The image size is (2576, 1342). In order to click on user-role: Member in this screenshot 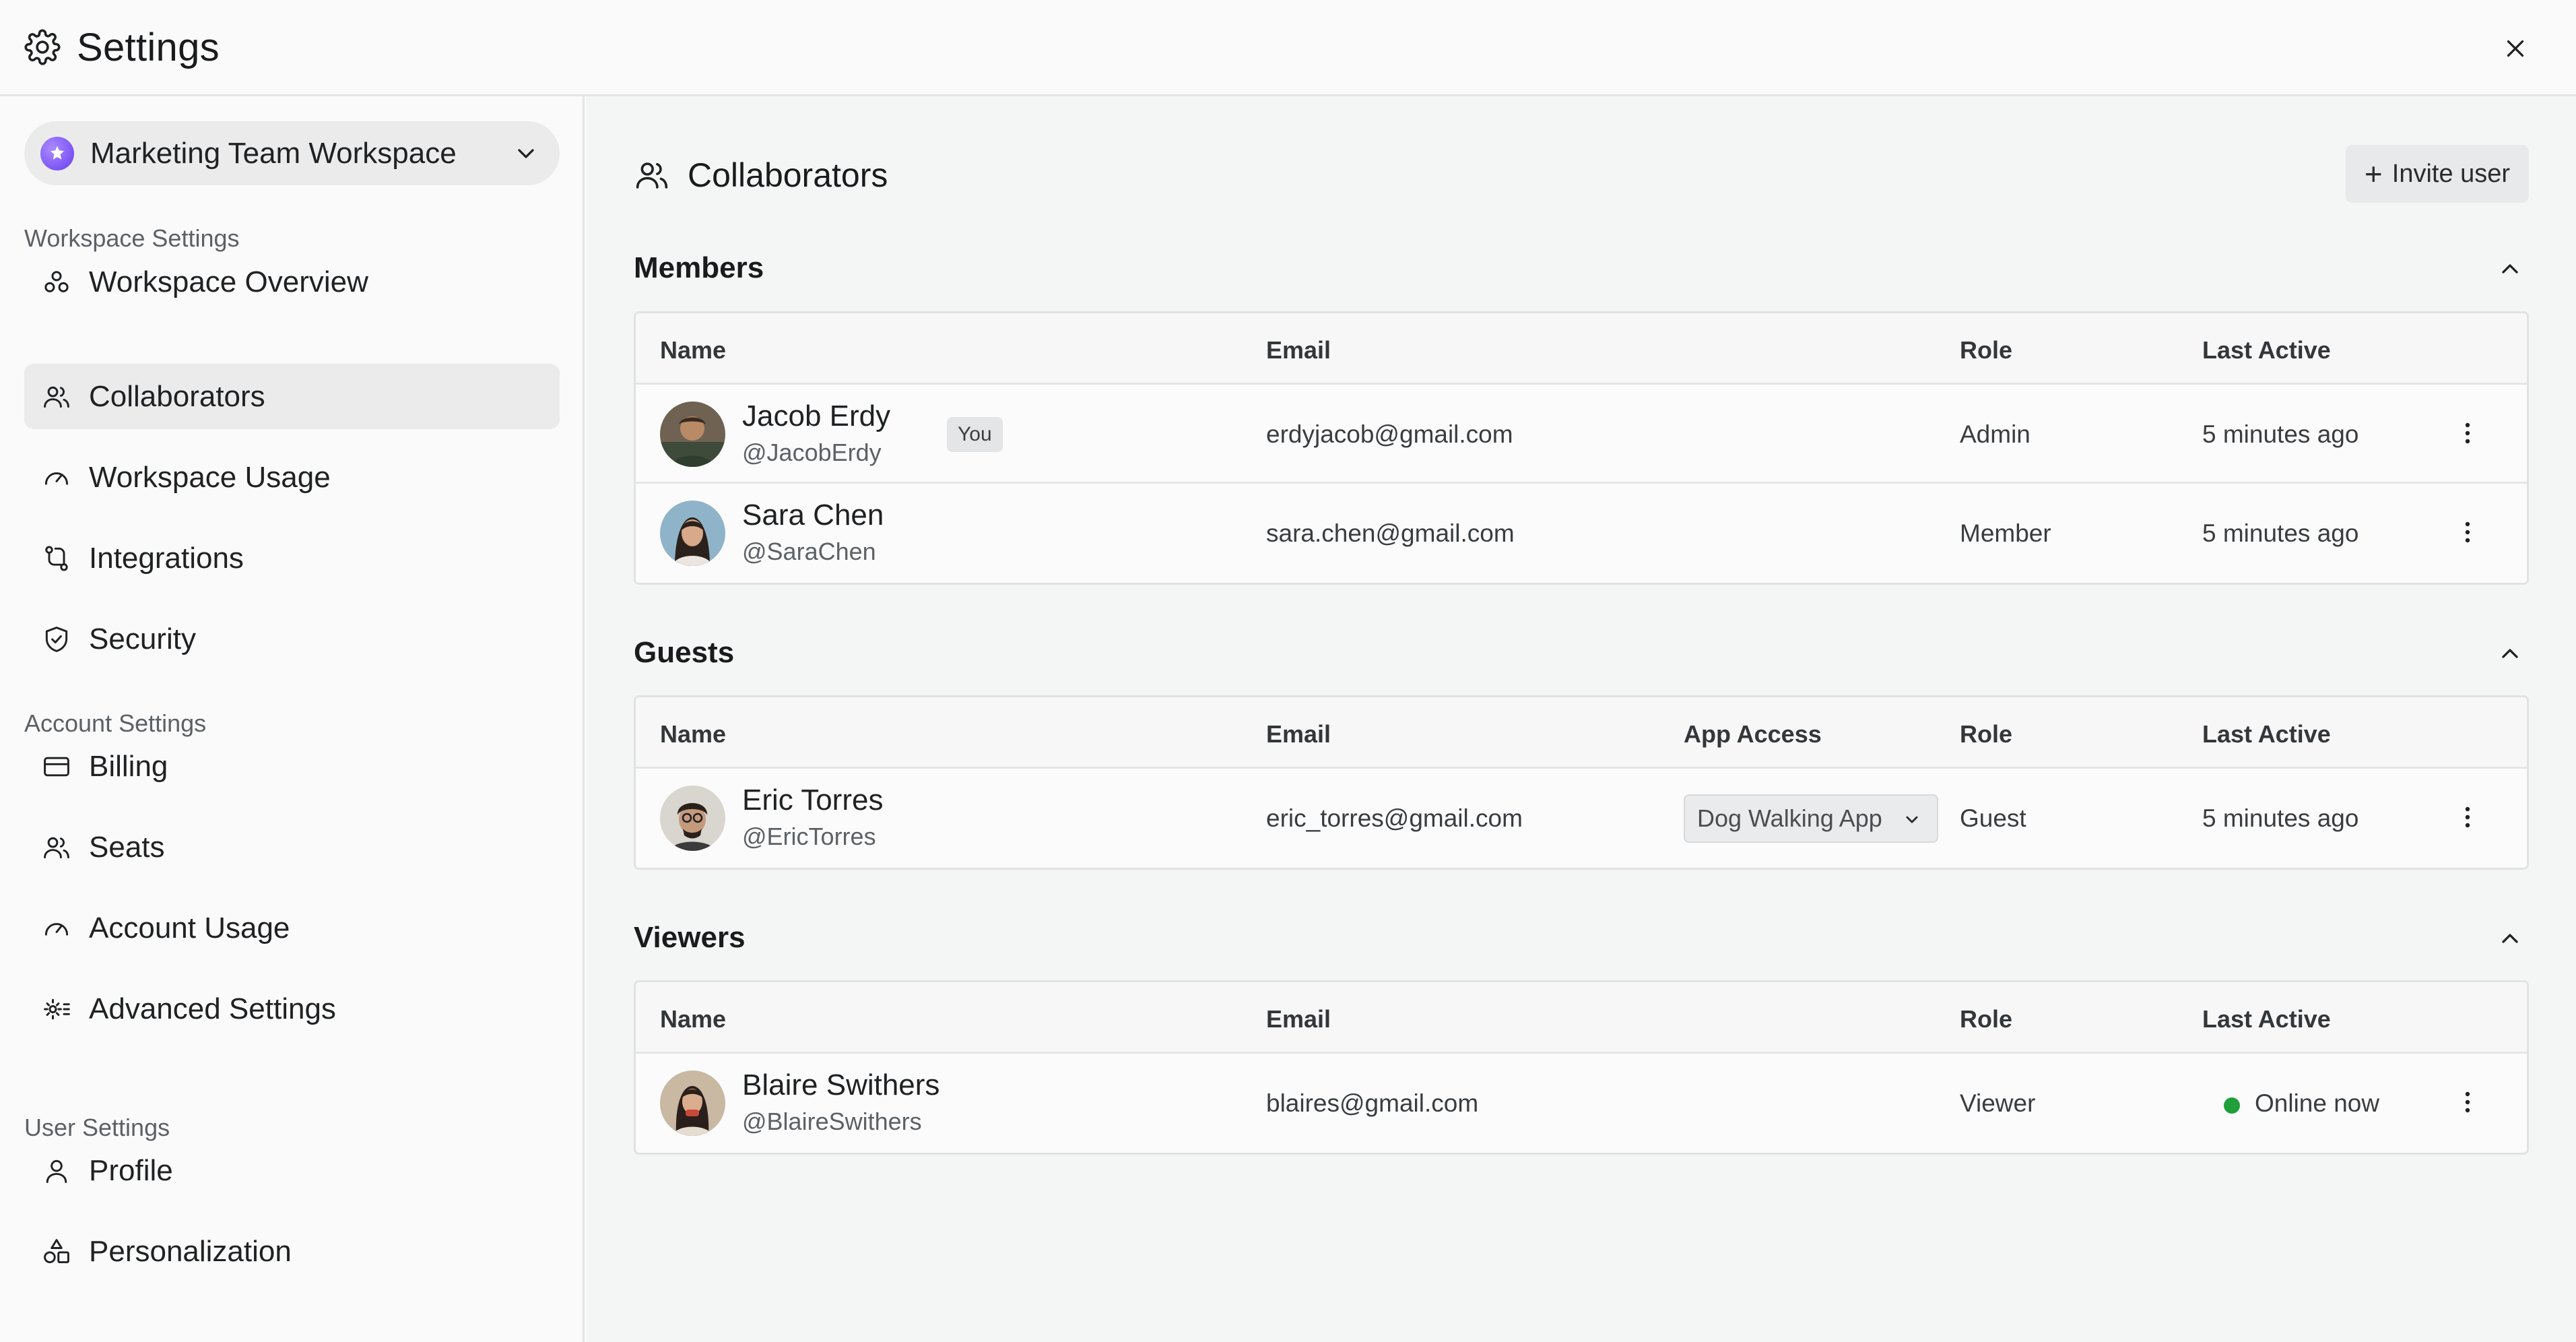, I will do `click(2005, 533)`.